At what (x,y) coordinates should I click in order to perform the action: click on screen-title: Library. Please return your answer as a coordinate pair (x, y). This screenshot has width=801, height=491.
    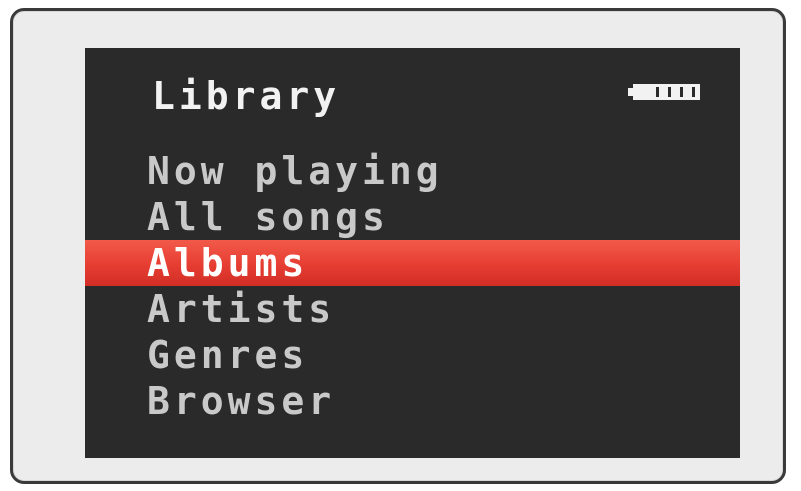
    Looking at the image, I should click on (246, 96).